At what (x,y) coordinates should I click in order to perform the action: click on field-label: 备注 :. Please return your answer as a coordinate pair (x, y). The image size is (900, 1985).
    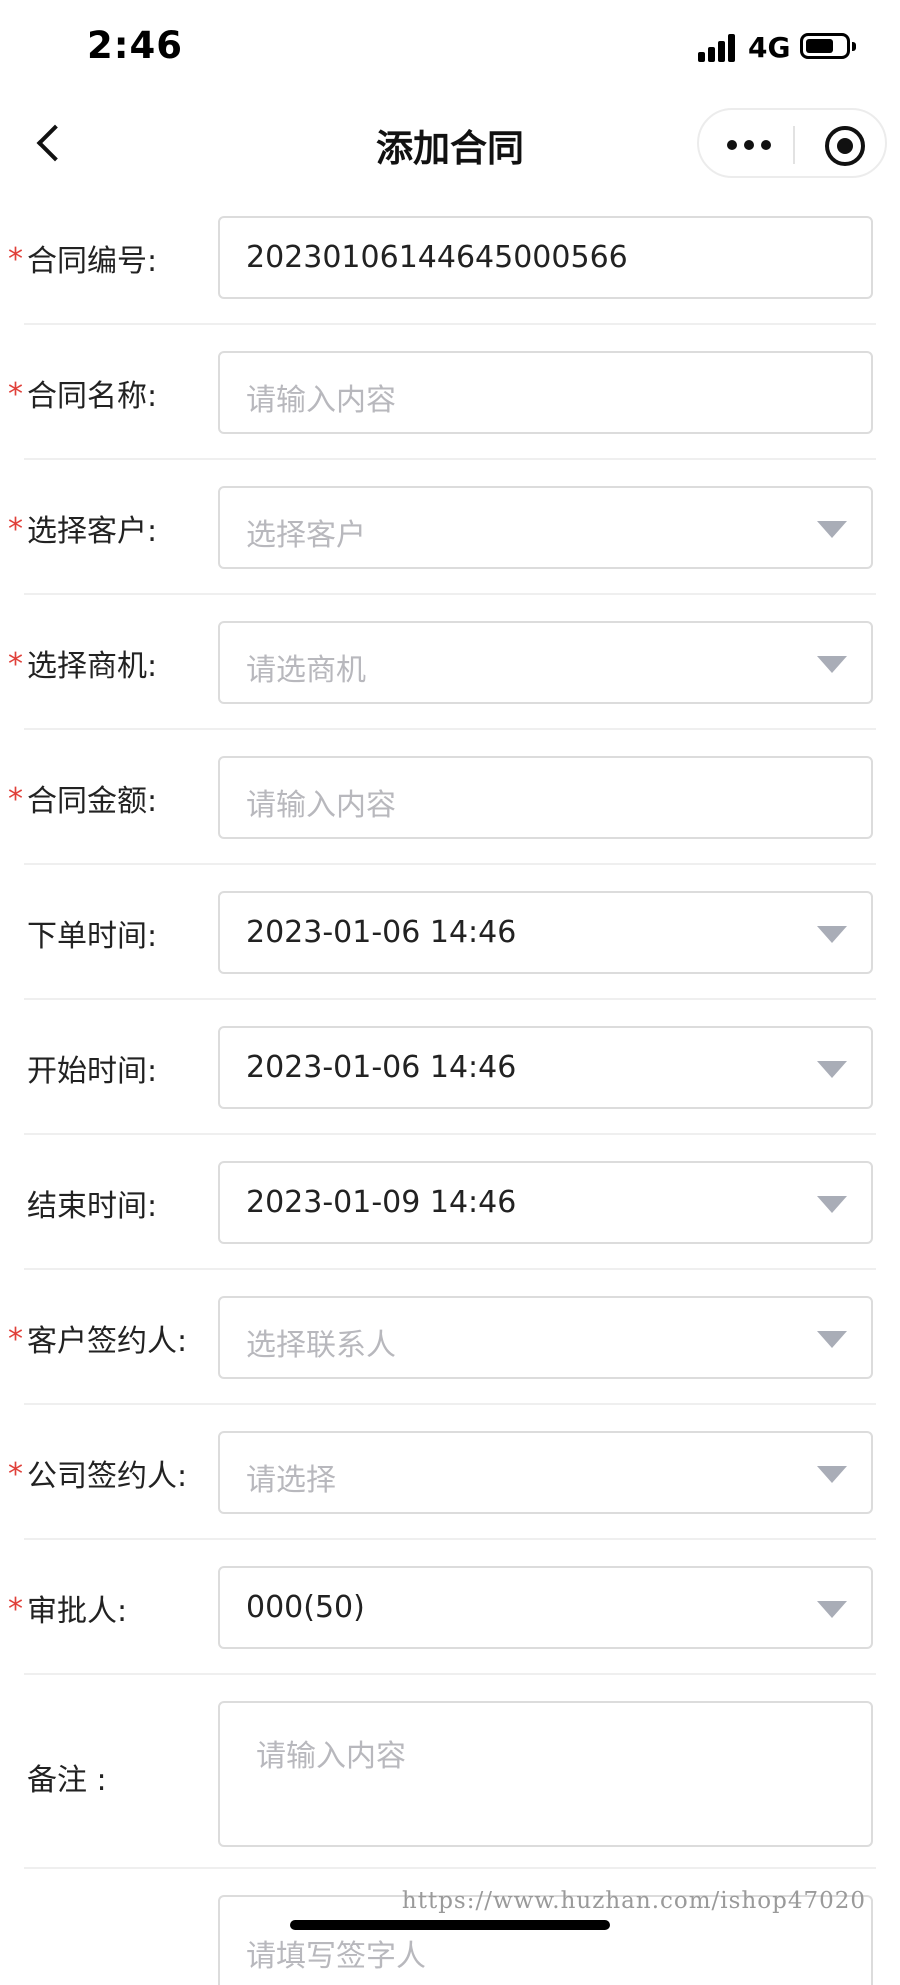
    Looking at the image, I should click on (67, 1780).